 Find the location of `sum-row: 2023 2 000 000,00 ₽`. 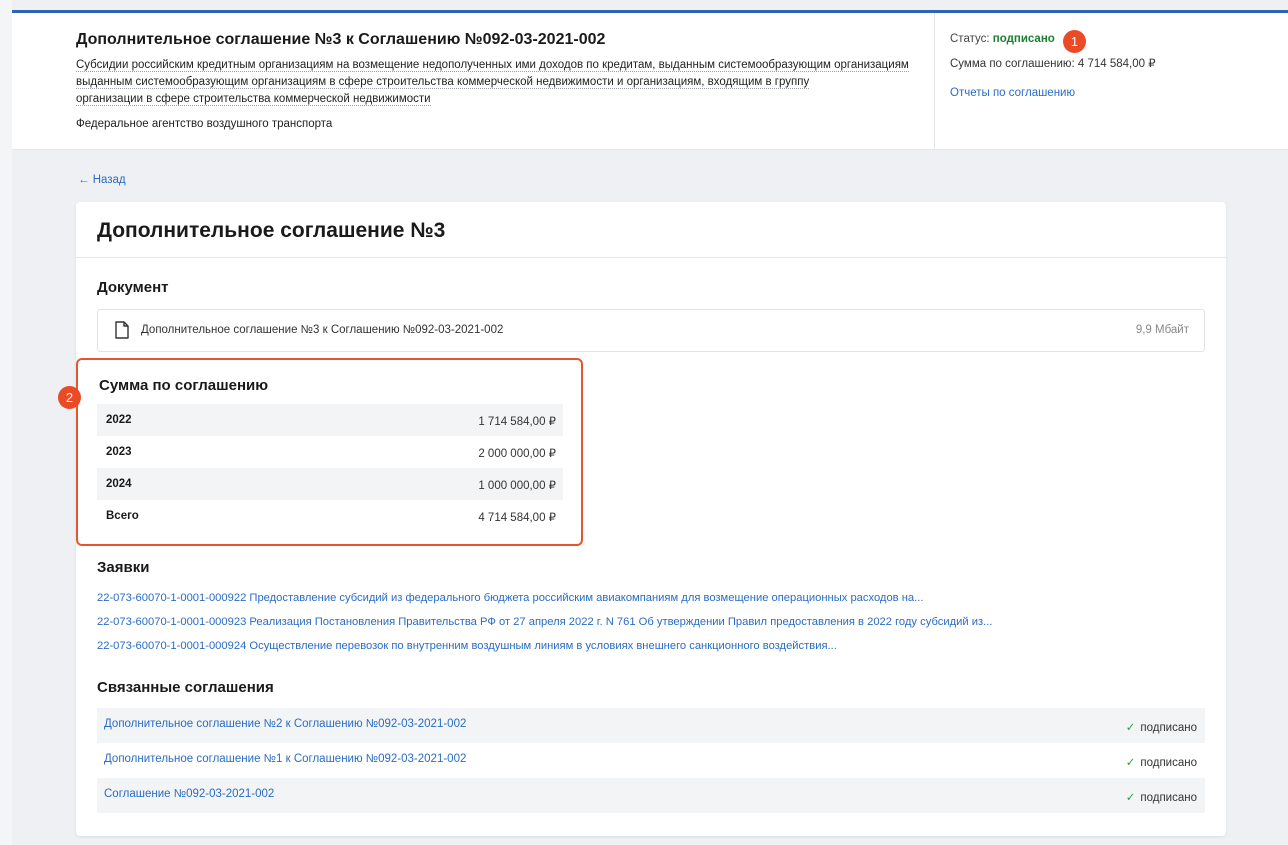

sum-row: 2023 2 000 000,00 ₽ is located at coordinates (330, 452).